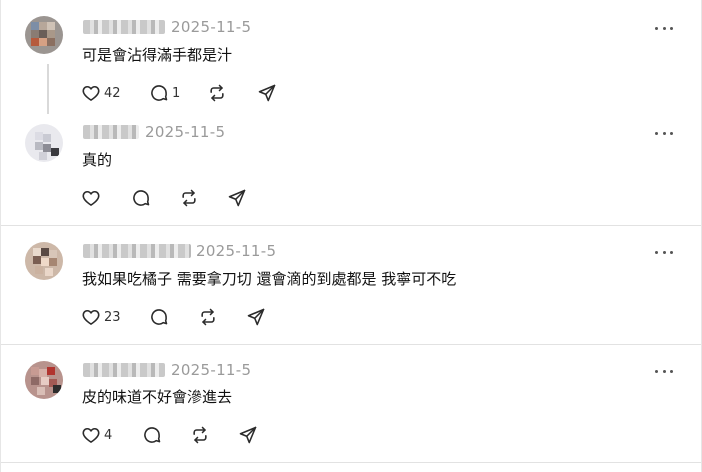 This screenshot has height=472, width=702. What do you see at coordinates (48, 89) in the screenshot?
I see `thread-connector-line` at bounding box center [48, 89].